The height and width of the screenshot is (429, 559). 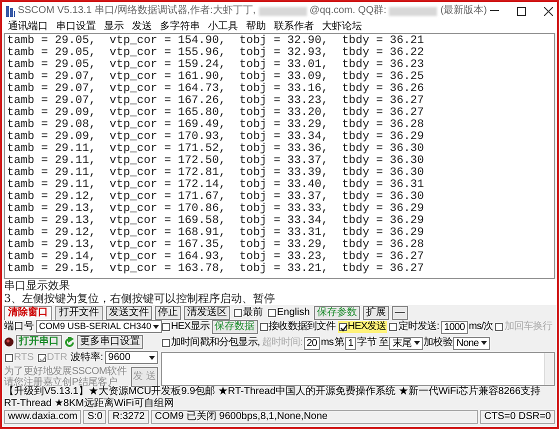 I want to click on status-led-icon, so click(x=9, y=342).